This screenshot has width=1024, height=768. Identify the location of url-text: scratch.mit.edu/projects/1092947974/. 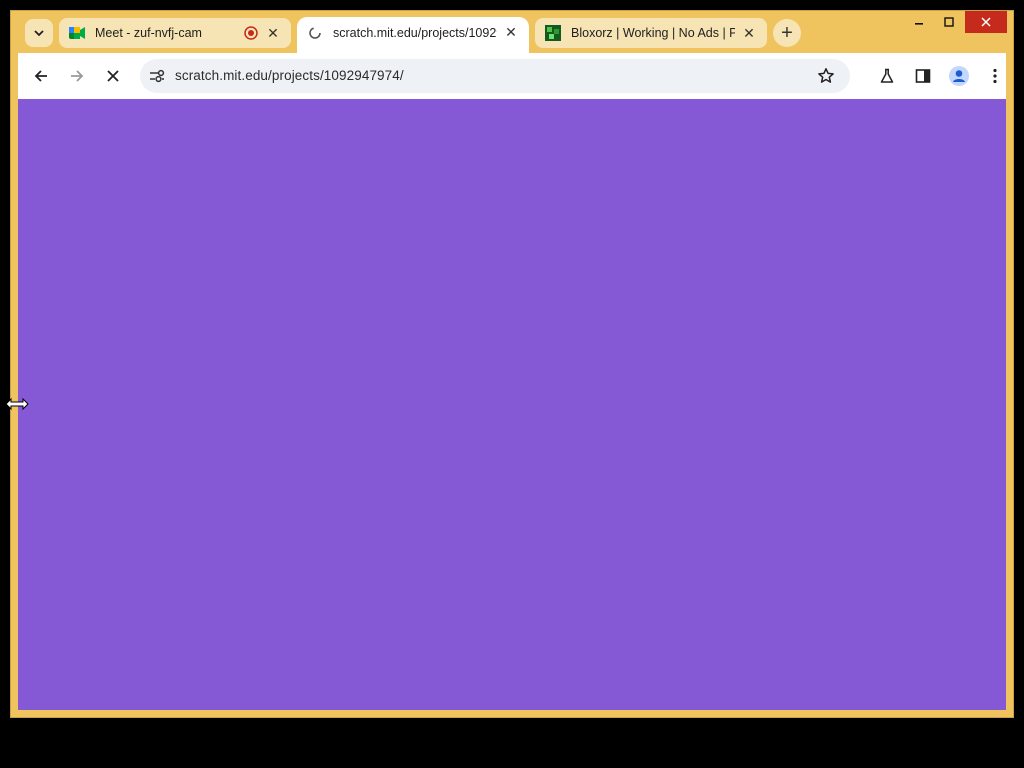
(289, 75).